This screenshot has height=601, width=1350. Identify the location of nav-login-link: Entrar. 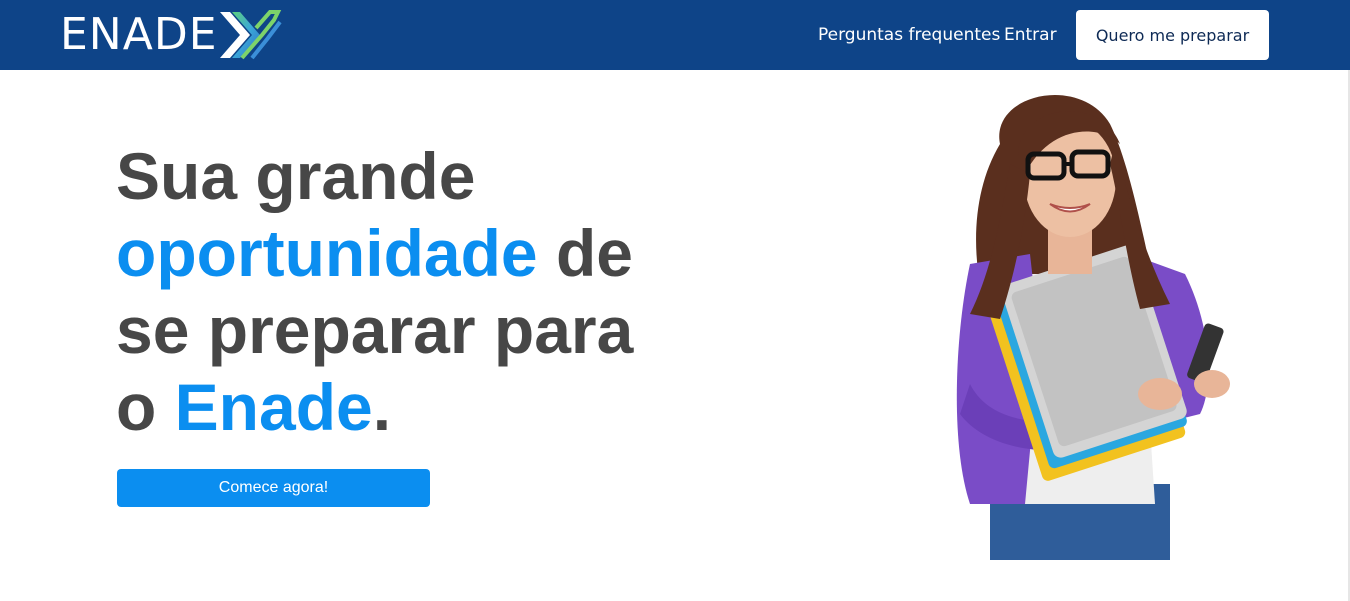
(1030, 35).